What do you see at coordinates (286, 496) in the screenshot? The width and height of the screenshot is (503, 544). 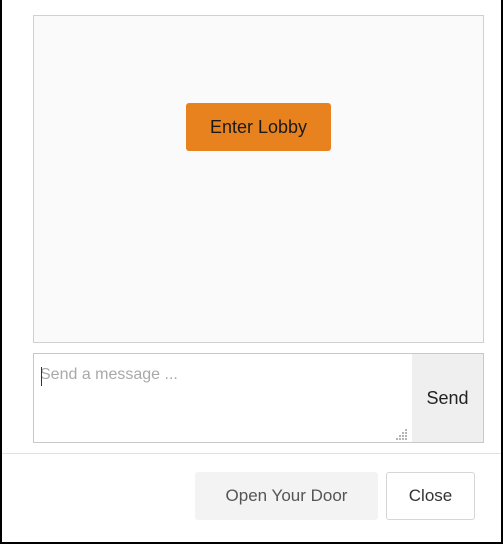 I see `open-your-door-button: Open Your Door` at bounding box center [286, 496].